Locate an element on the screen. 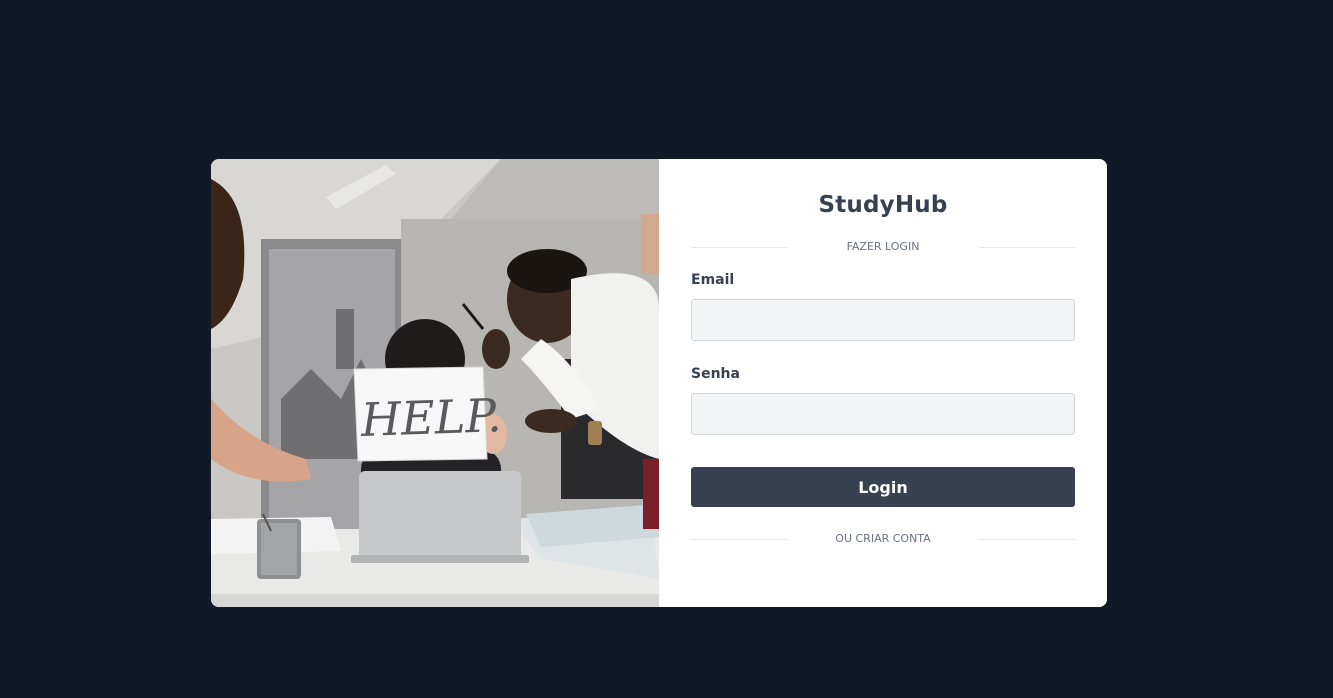 The image size is (1333, 698). sign-text: HELP. is located at coordinates (430, 417).